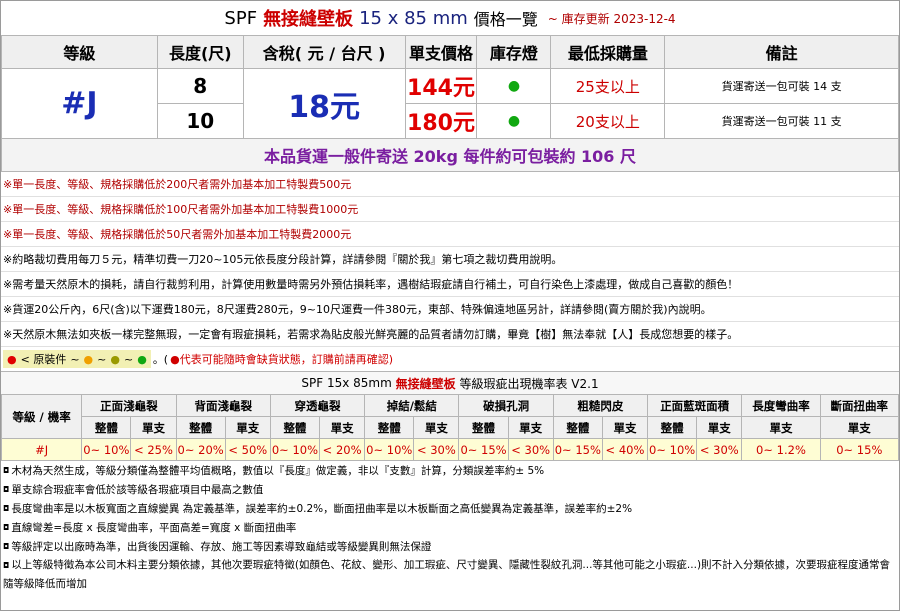  What do you see at coordinates (514, 52) in the screenshot?
I see `header-stock-light: 庫存燈` at bounding box center [514, 52].